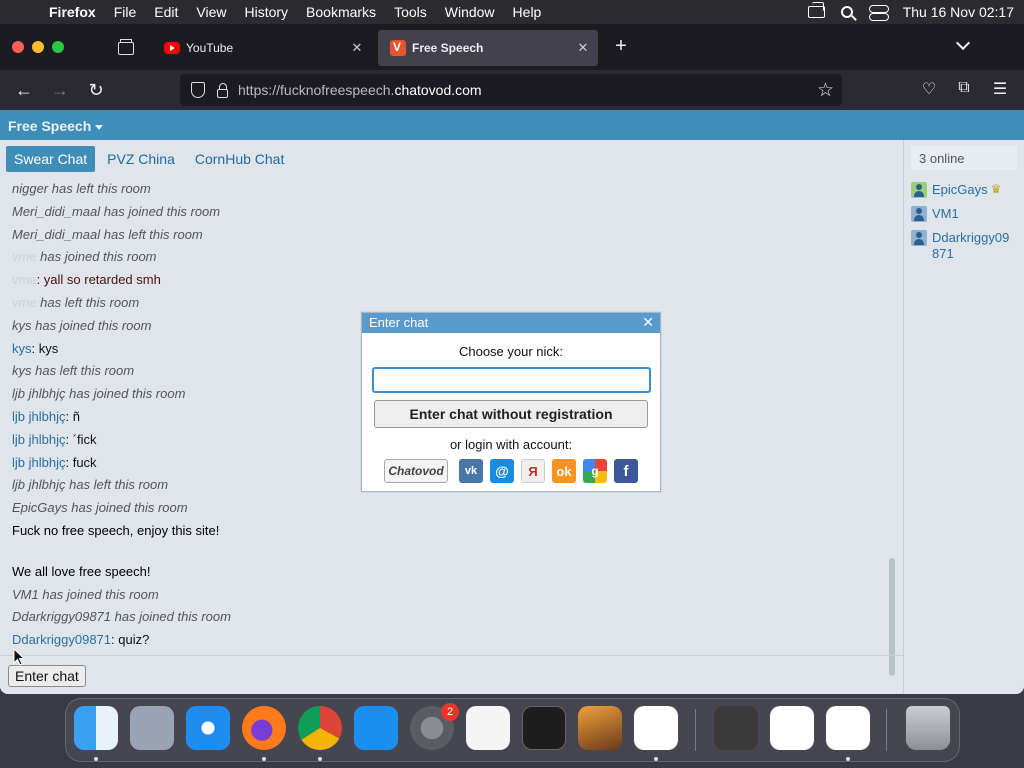 This screenshot has height=768, width=1024. I want to click on menu-file: File, so click(125, 12).